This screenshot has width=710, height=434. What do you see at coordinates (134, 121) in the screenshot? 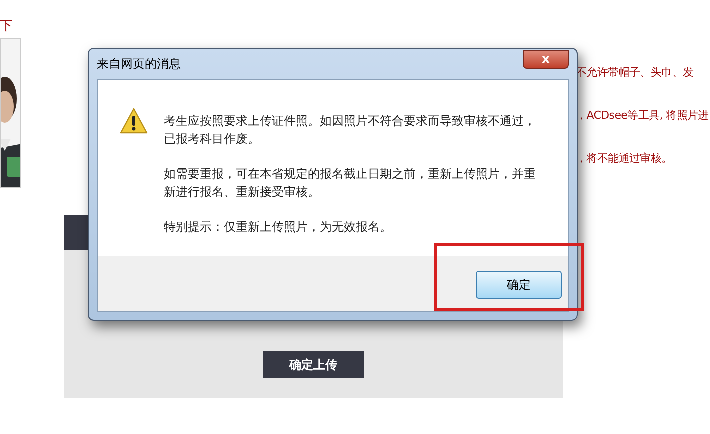
I see `warning-icon` at bounding box center [134, 121].